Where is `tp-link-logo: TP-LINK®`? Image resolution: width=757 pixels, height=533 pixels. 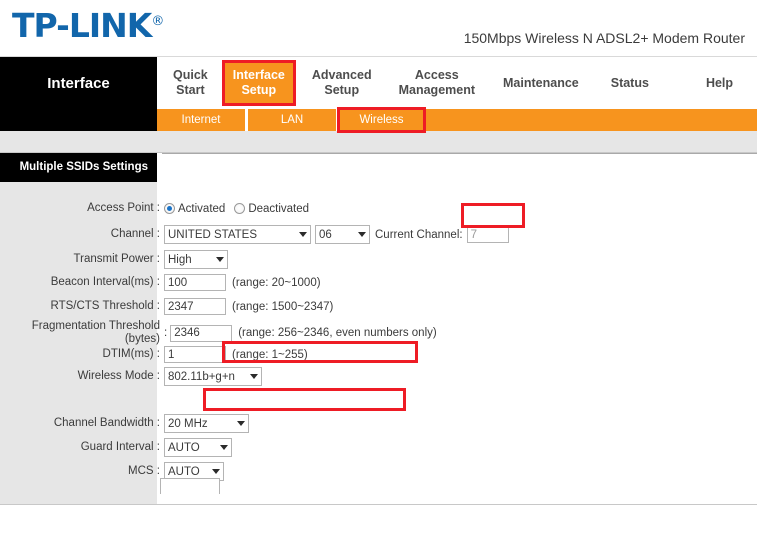
tp-link-logo: TP-LINK® is located at coordinates (88, 25).